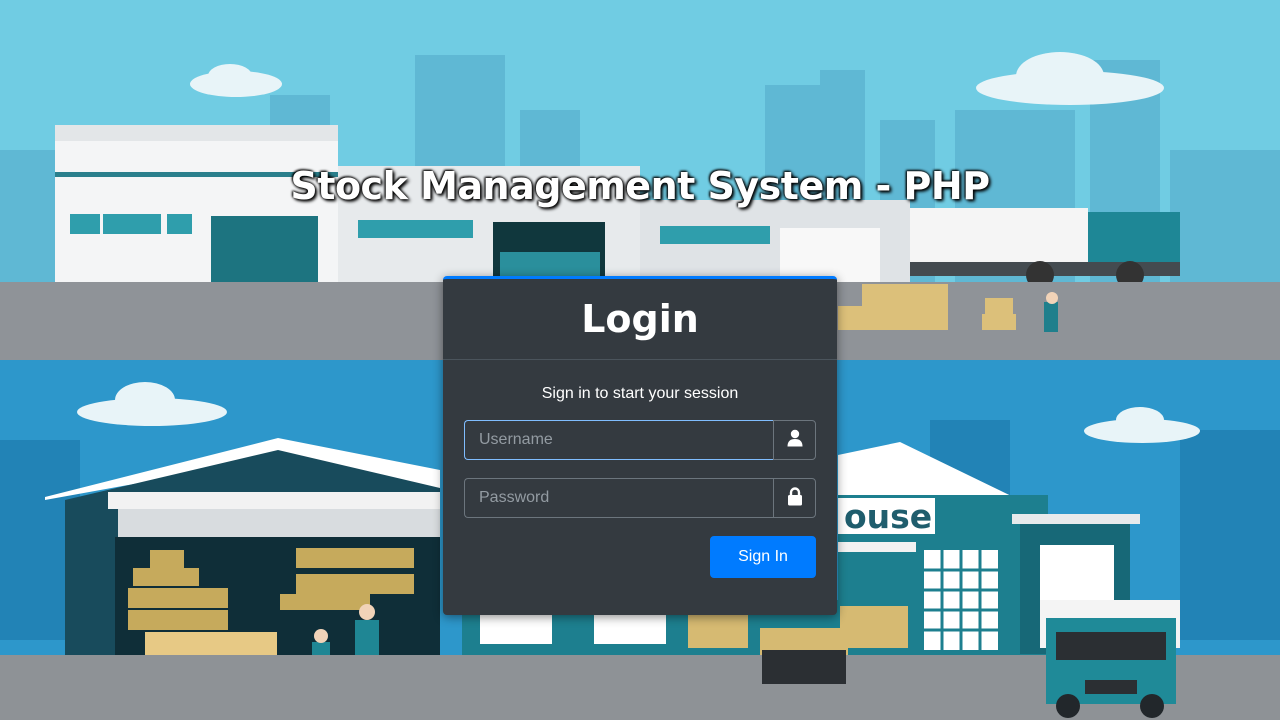 The image size is (1280, 720). What do you see at coordinates (640, 186) in the screenshot?
I see `app-title: Stock Management System - PHP` at bounding box center [640, 186].